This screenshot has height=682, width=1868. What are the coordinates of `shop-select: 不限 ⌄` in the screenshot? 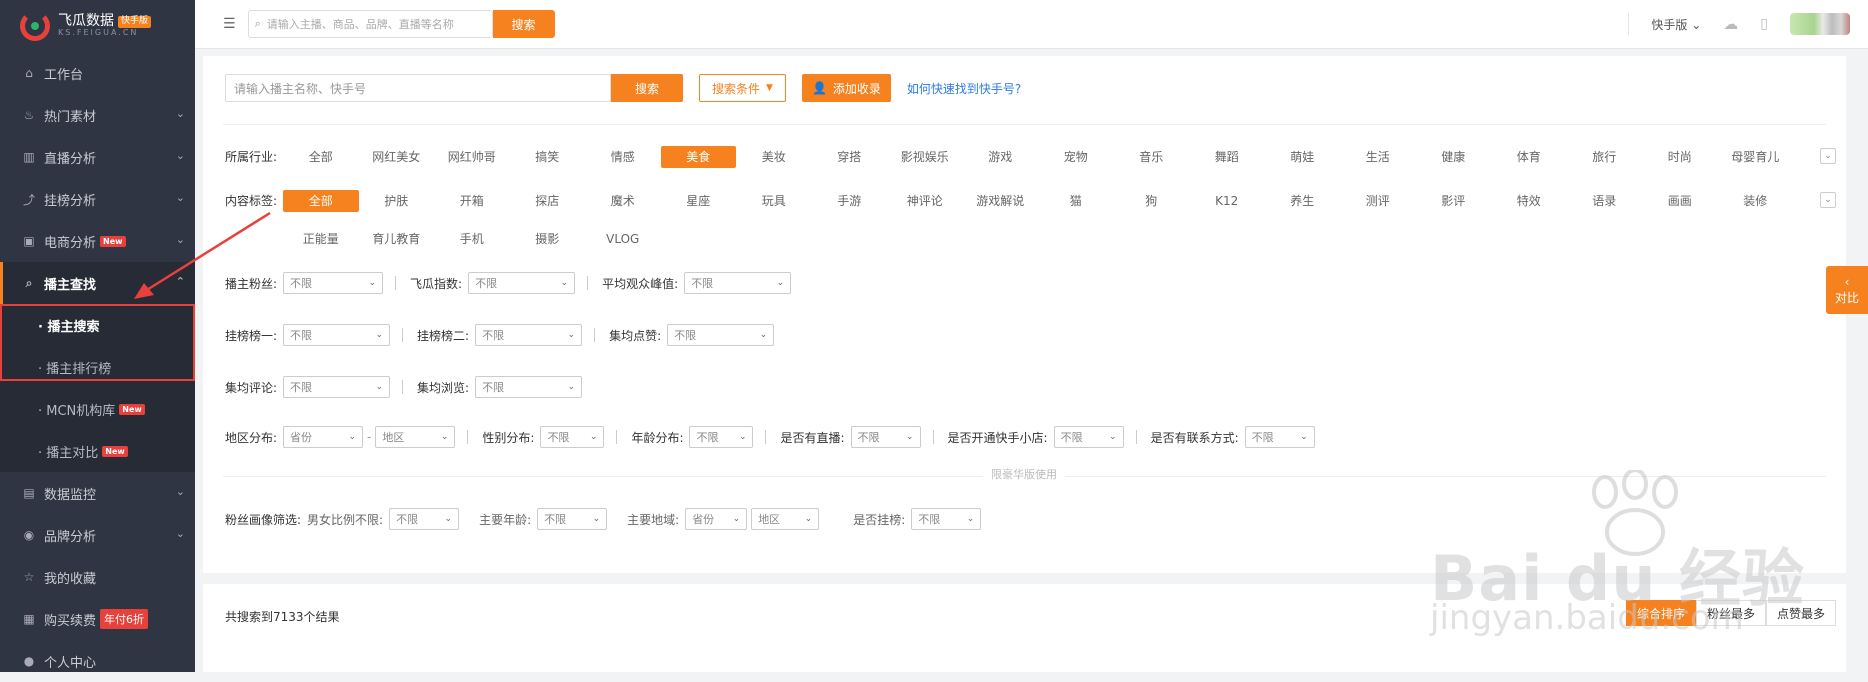 It's located at (1088, 437).